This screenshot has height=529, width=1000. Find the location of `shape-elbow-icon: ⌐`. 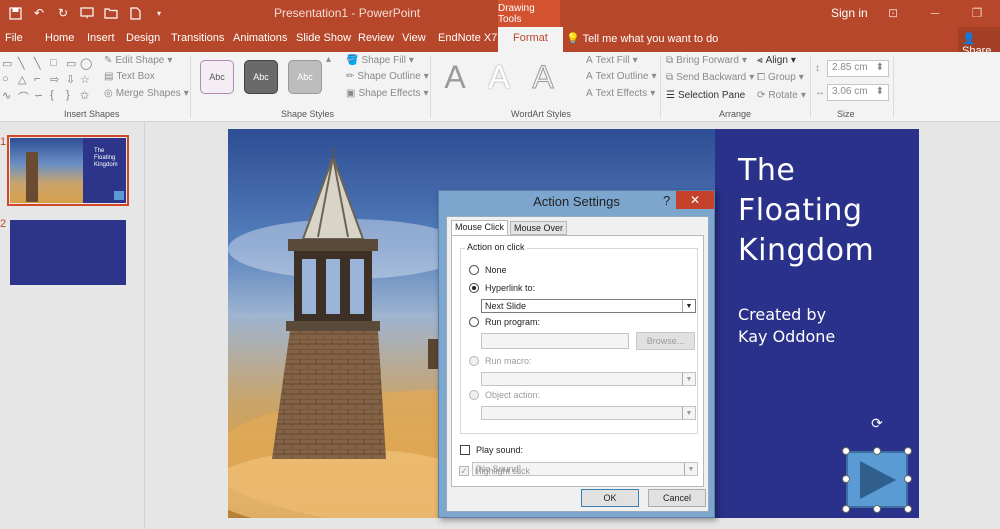

shape-elbow-icon: ⌐ is located at coordinates (37, 79).